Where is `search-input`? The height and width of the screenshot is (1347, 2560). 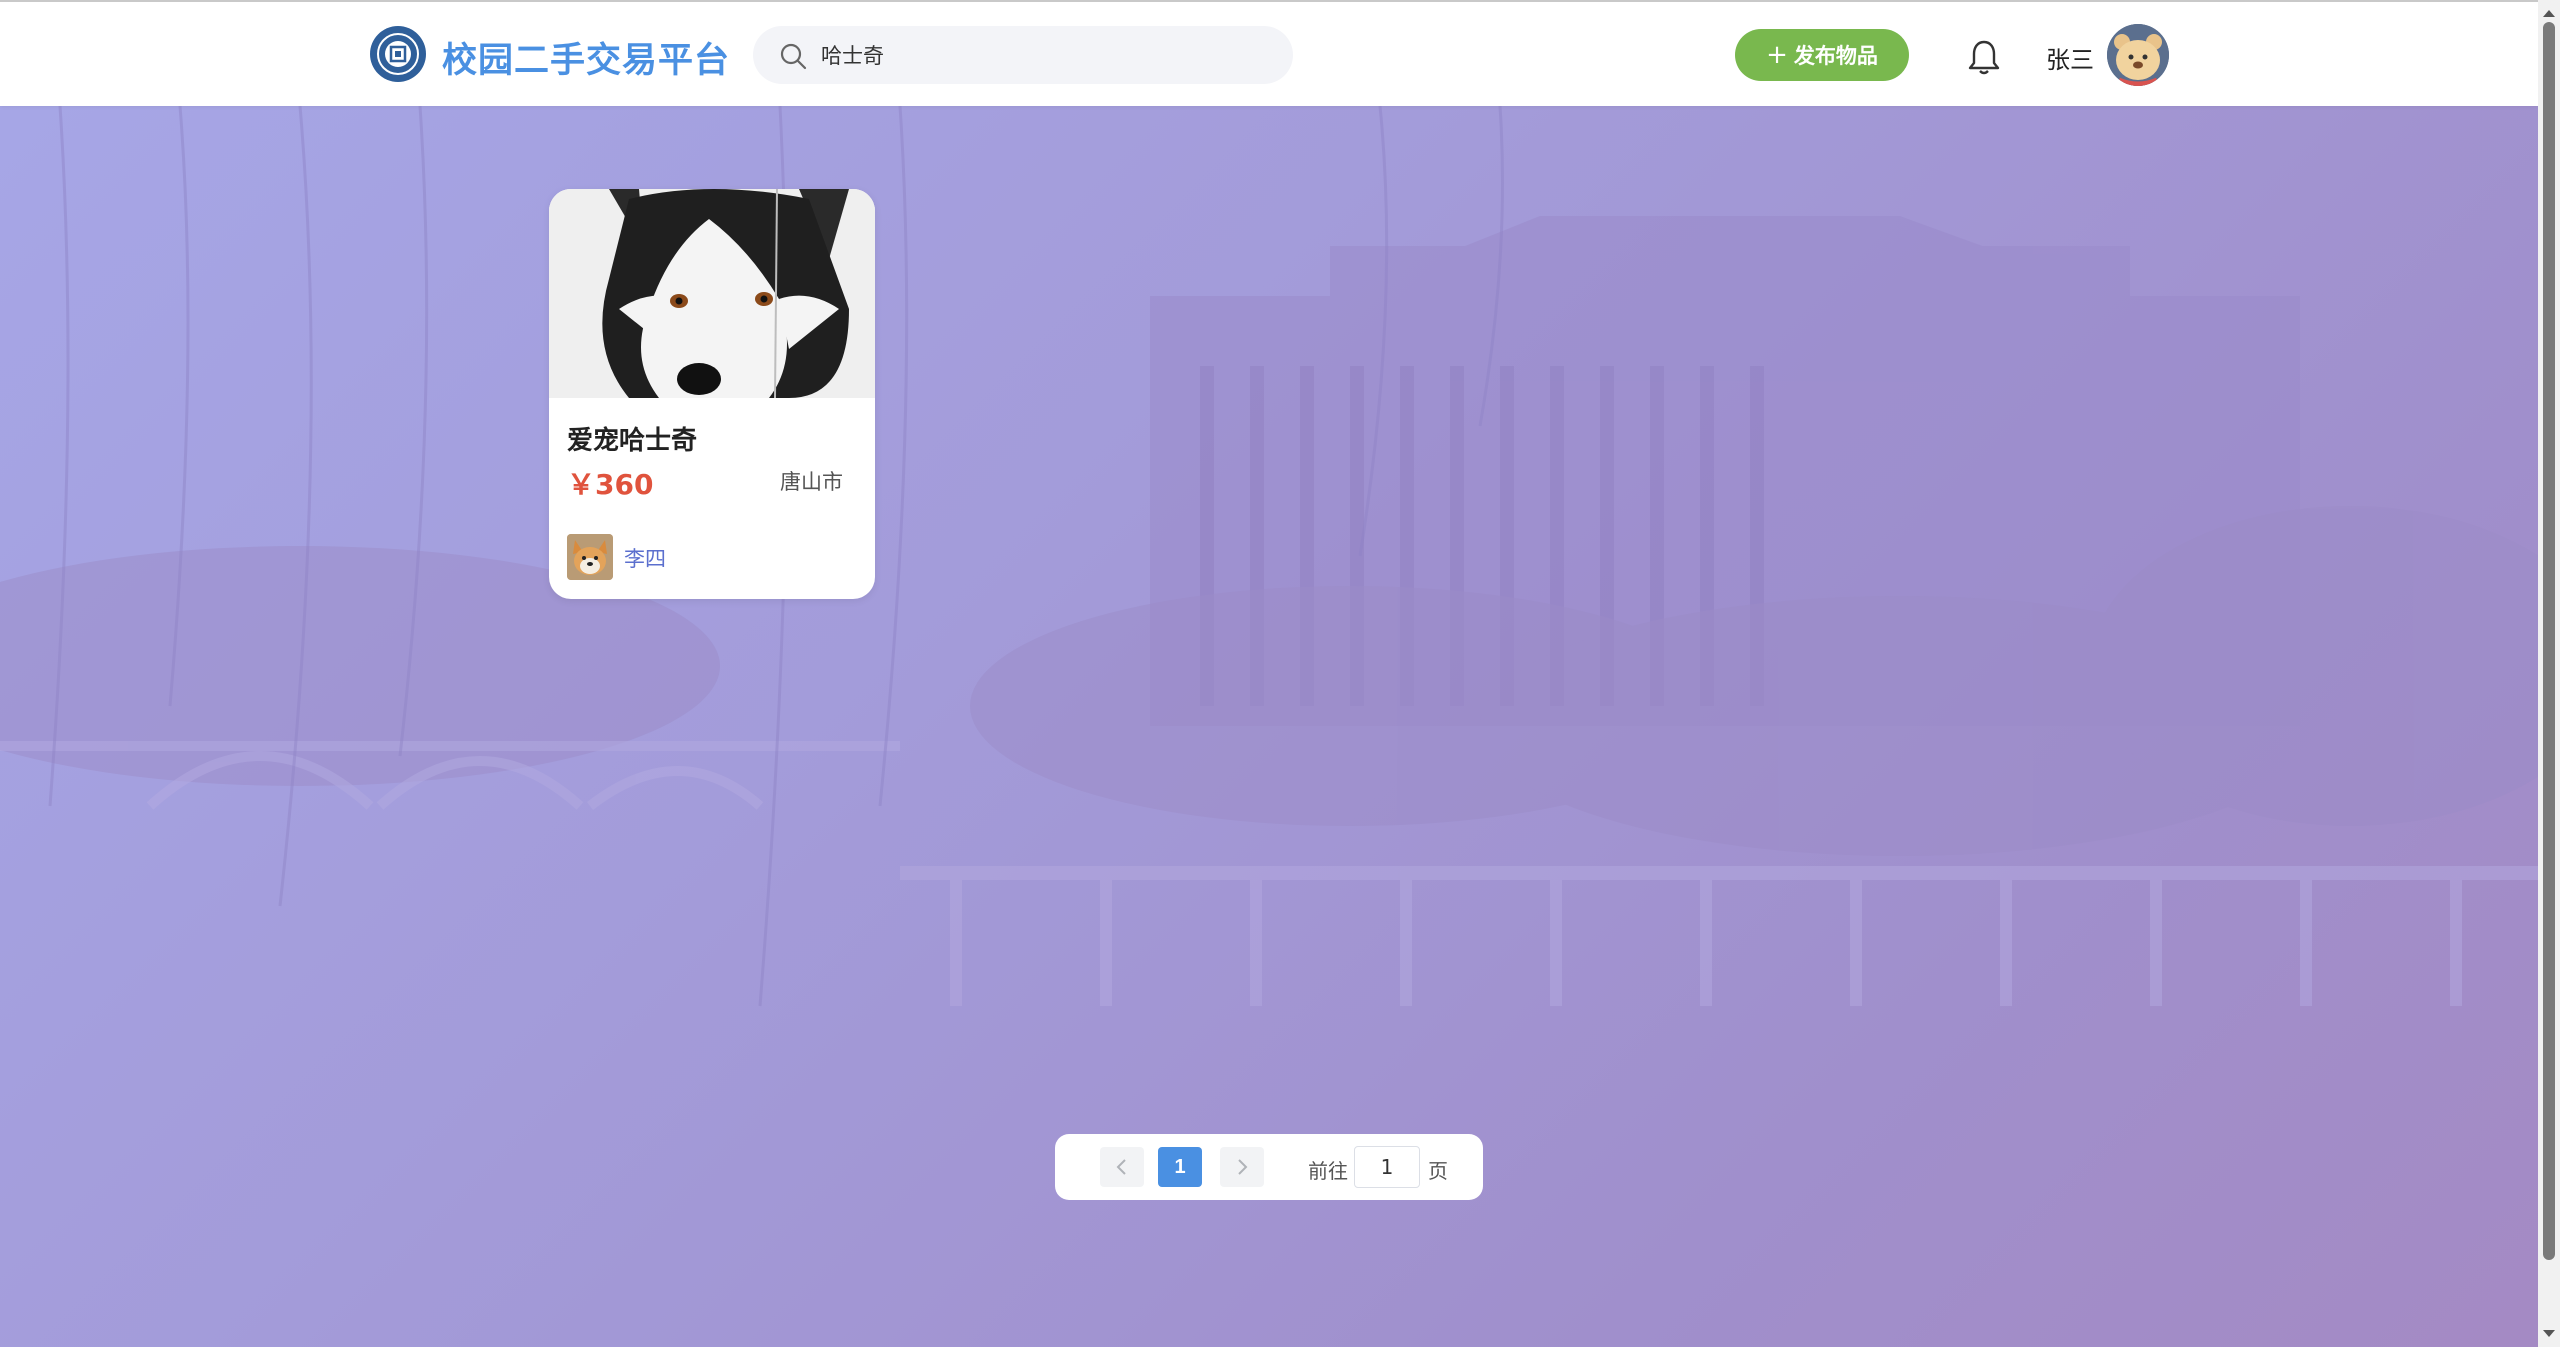
search-input is located at coordinates (1041, 55).